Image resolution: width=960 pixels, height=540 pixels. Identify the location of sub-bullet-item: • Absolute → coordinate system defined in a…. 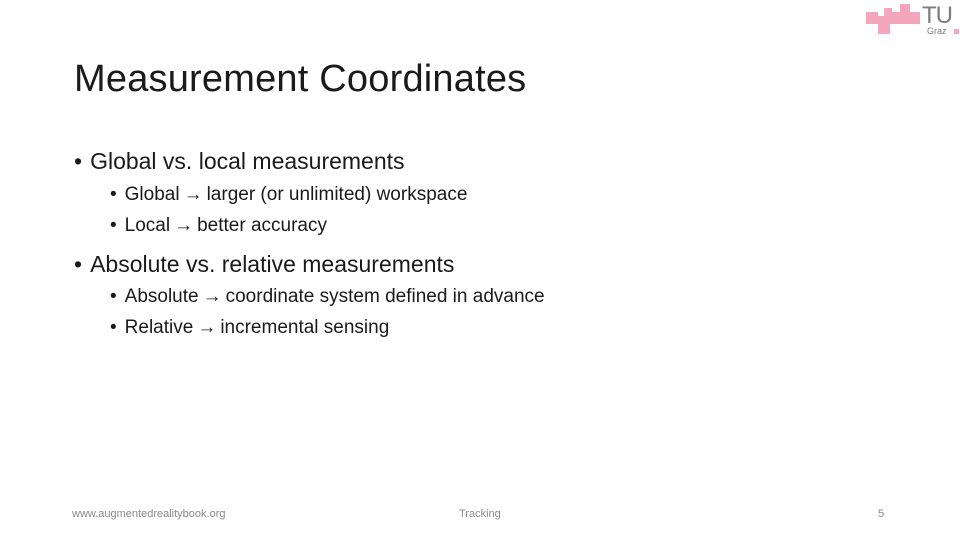
(327, 297).